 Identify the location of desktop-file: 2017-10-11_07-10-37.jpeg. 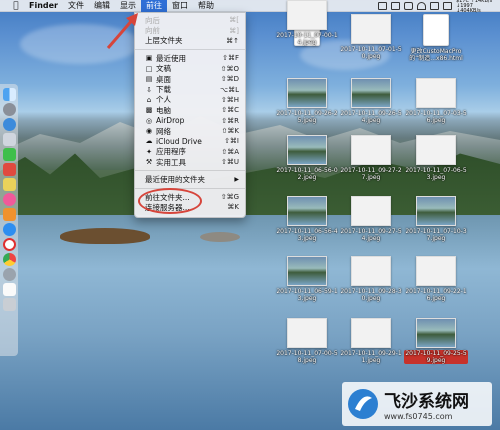
(436, 219).